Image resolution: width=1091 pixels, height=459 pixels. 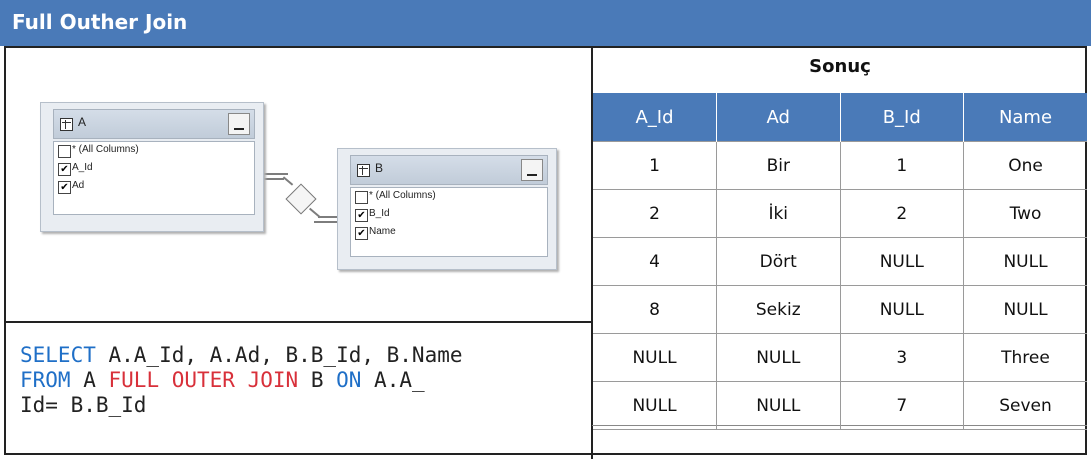 What do you see at coordinates (382, 231) in the screenshot?
I see `column-label: Name` at bounding box center [382, 231].